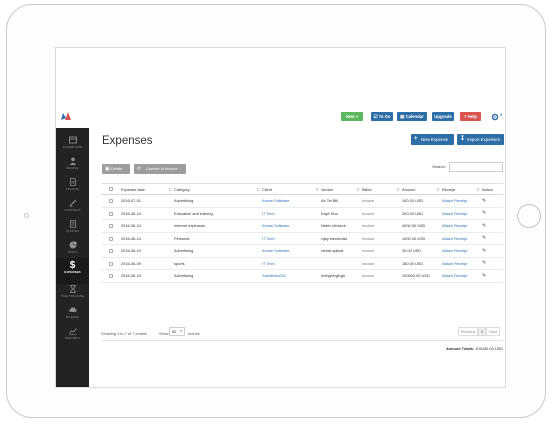 Image resolution: width=550 pixels, height=424 pixels. What do you see at coordinates (111, 189) in the screenshot?
I see `select-all-checkbox` at bounding box center [111, 189].